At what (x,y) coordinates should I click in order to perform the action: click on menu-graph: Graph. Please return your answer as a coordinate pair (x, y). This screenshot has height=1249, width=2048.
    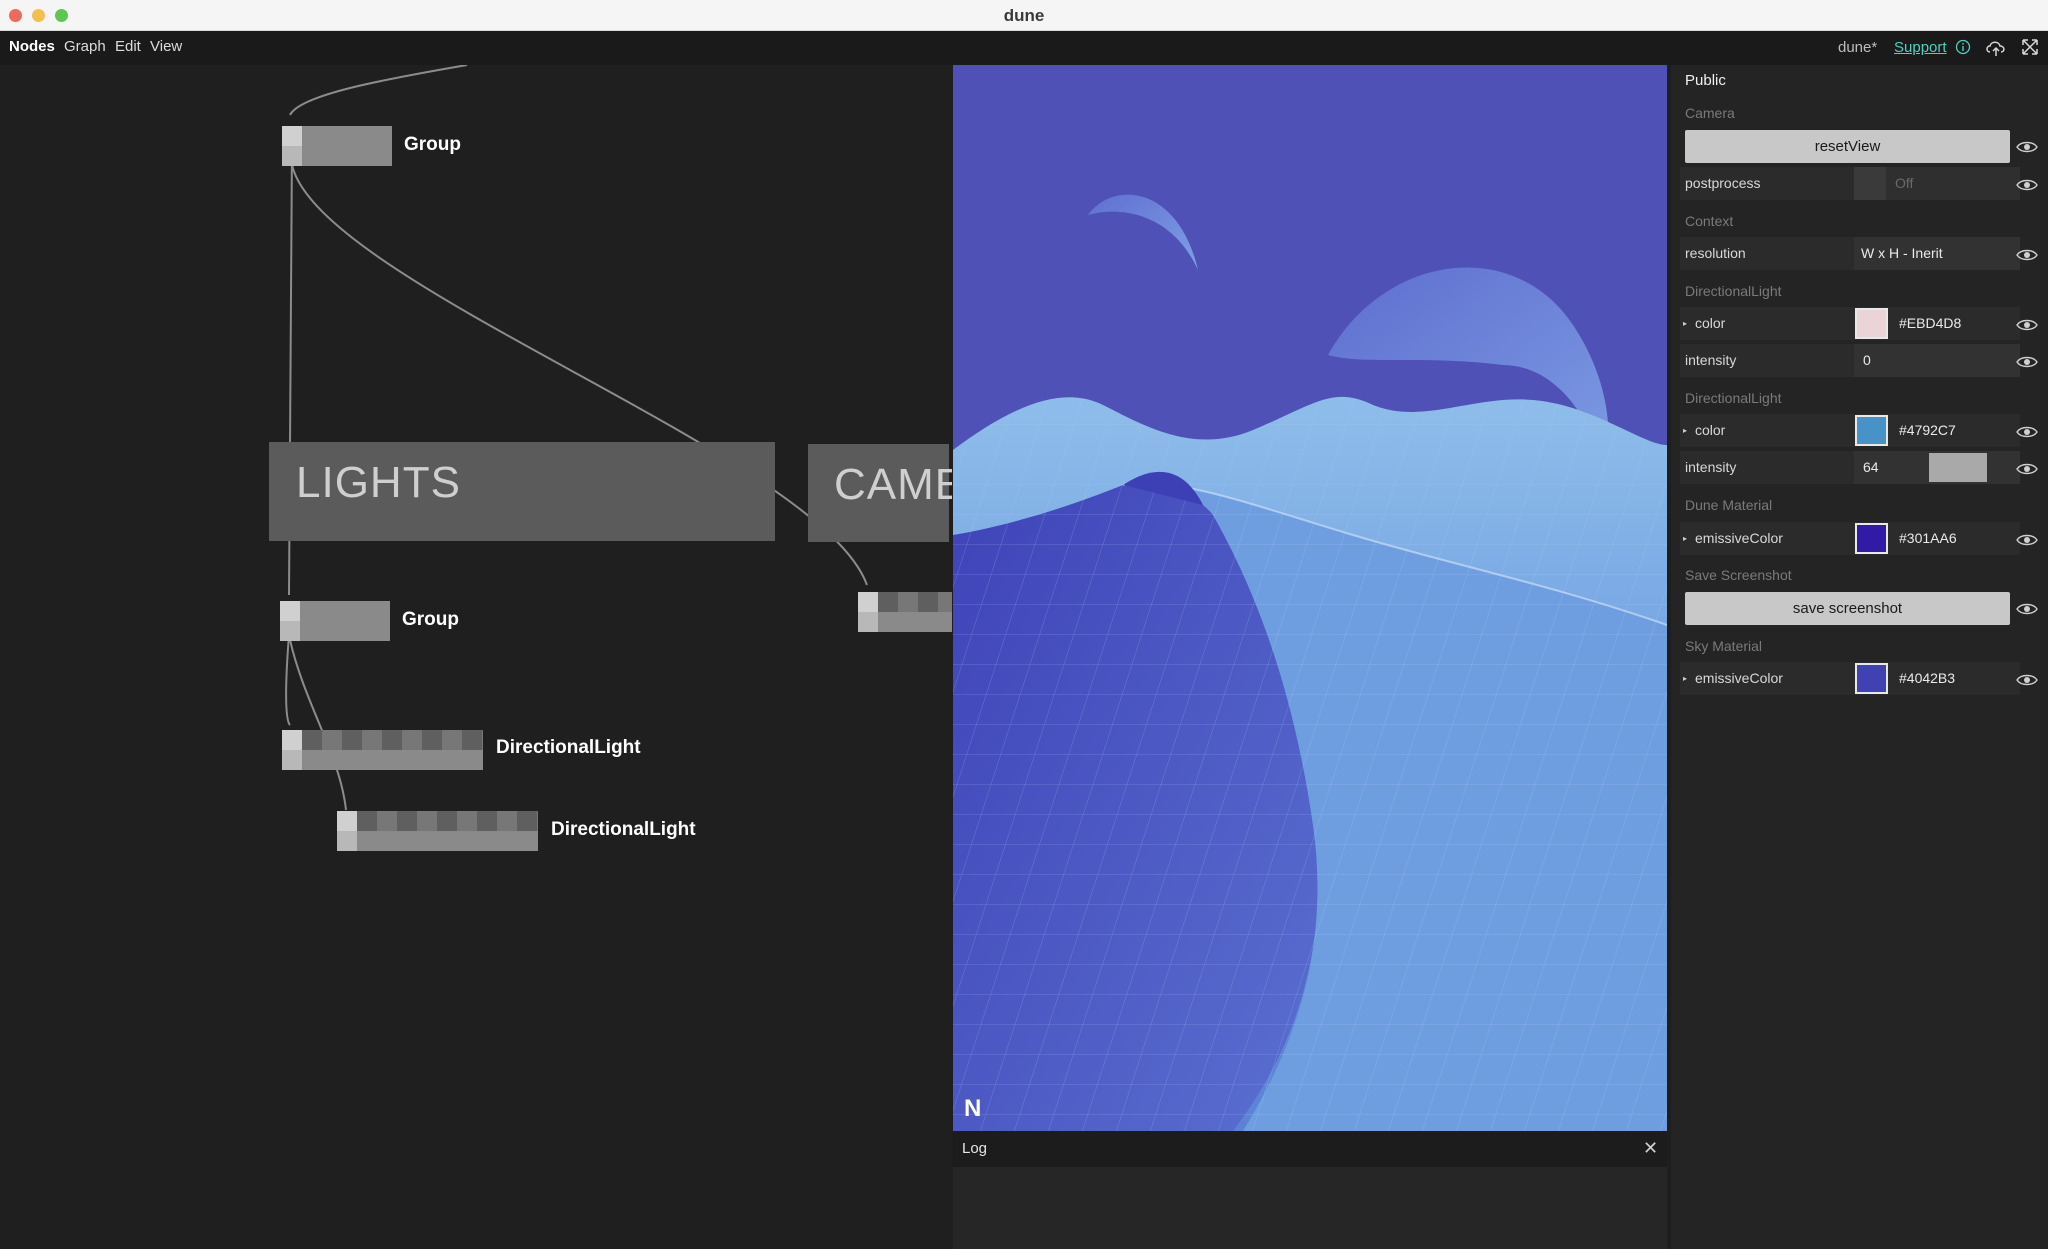
    Looking at the image, I should click on (85, 46).